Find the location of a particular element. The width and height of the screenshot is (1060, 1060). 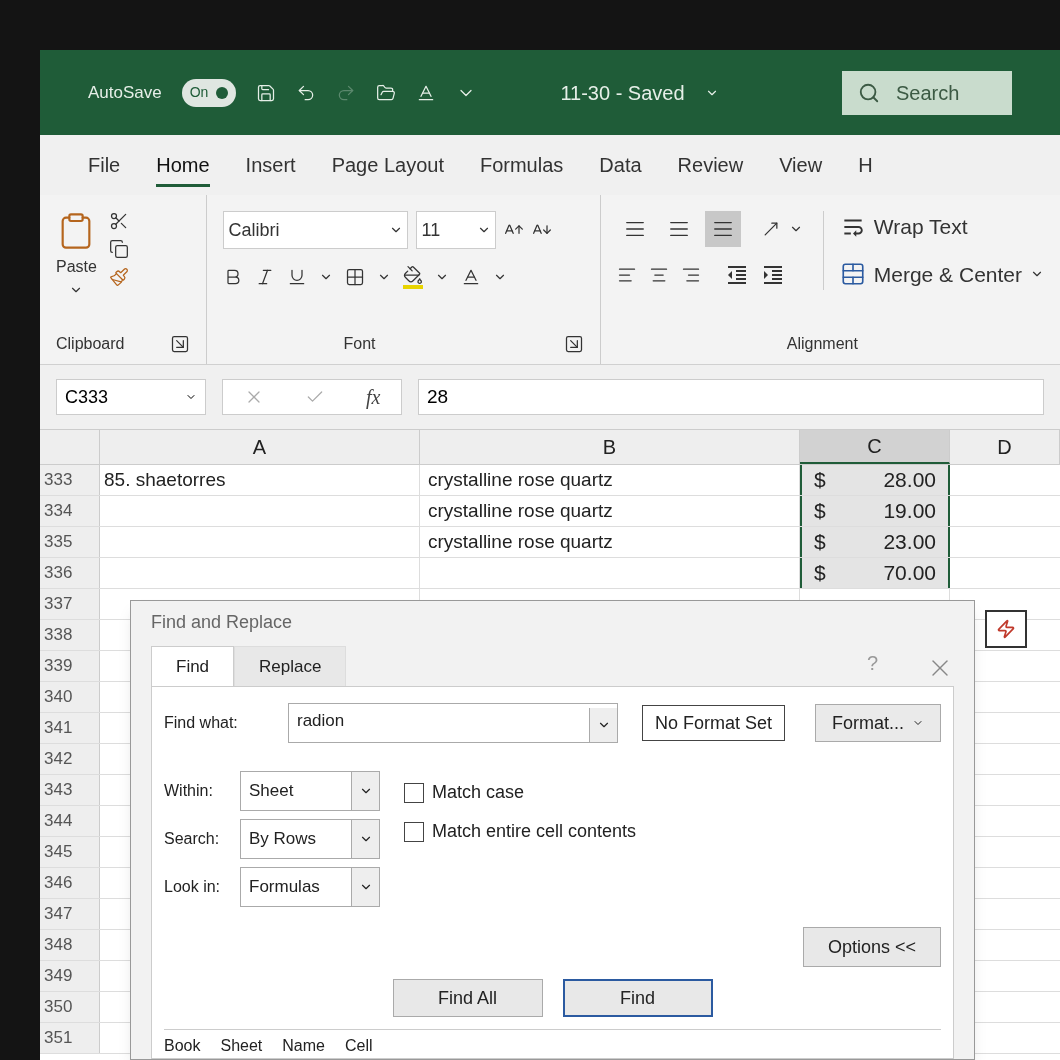

search-field: Search is located at coordinates (927, 92).